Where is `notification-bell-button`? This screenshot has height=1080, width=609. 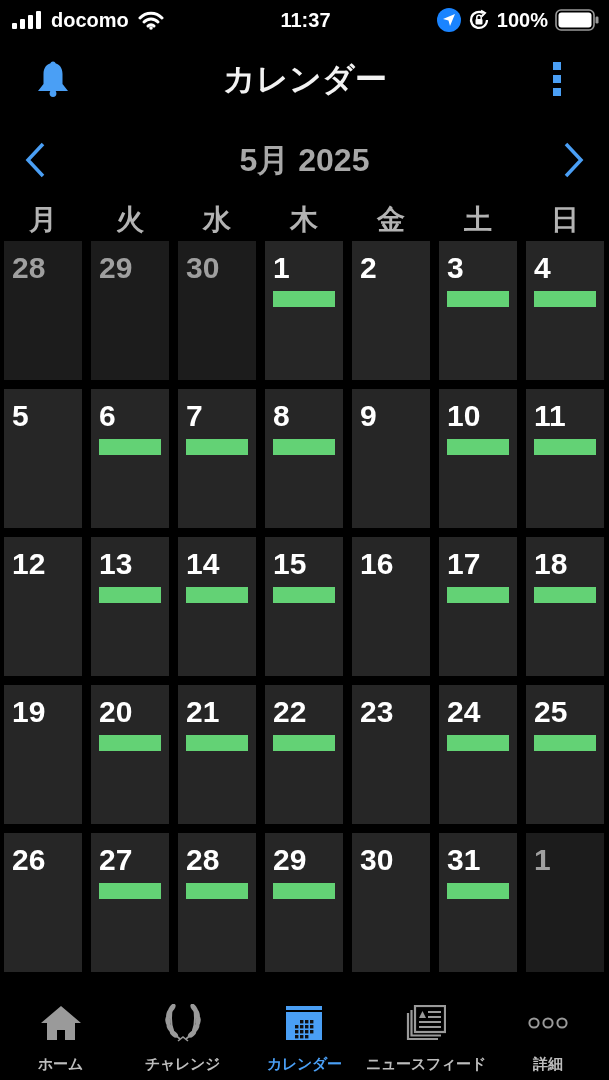 notification-bell-button is located at coordinates (53, 79).